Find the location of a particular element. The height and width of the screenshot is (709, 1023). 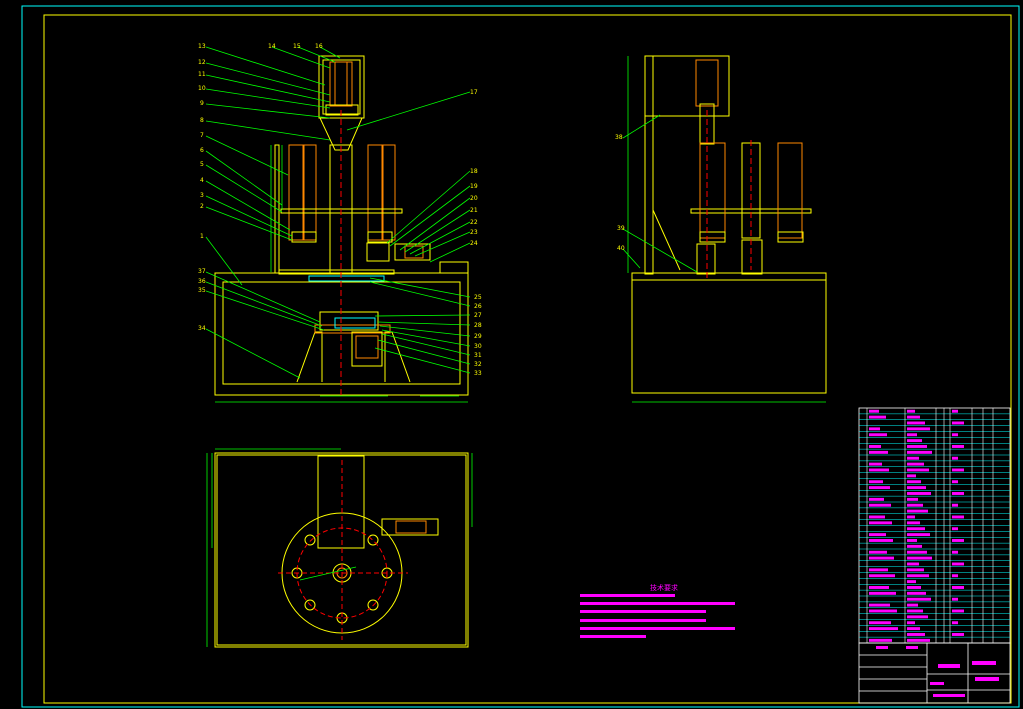

balloon-29: 29 is located at coordinates (478, 336).